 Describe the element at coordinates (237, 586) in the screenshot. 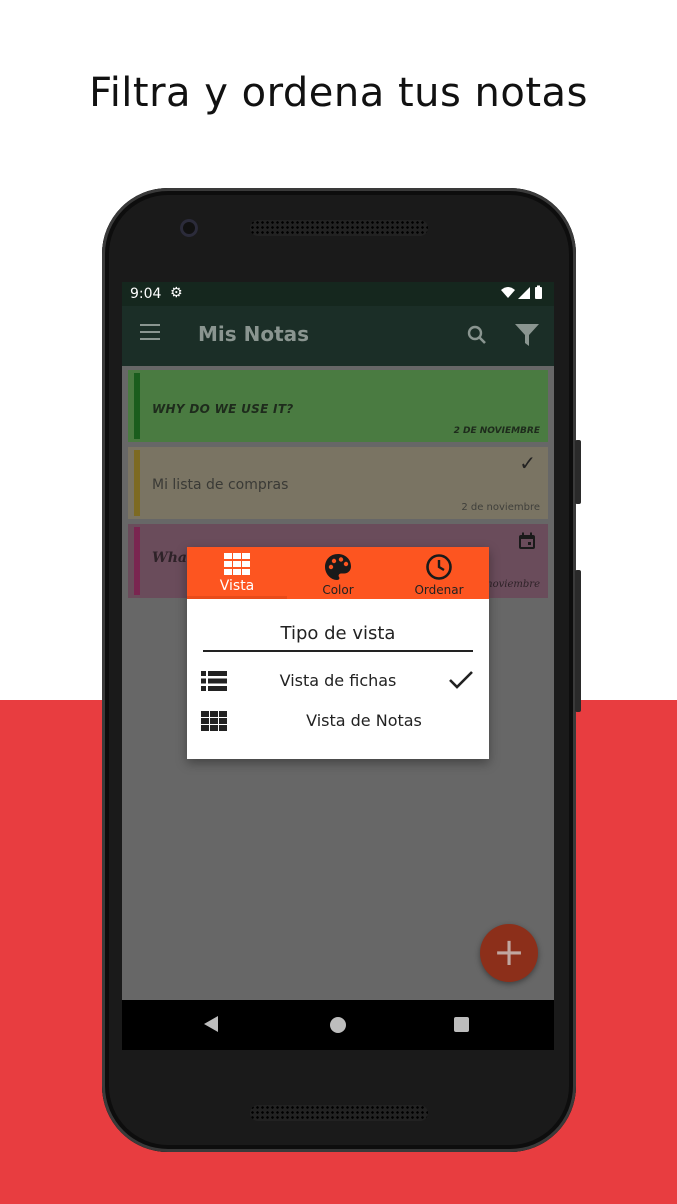

I see `tab-label: Vista` at that location.